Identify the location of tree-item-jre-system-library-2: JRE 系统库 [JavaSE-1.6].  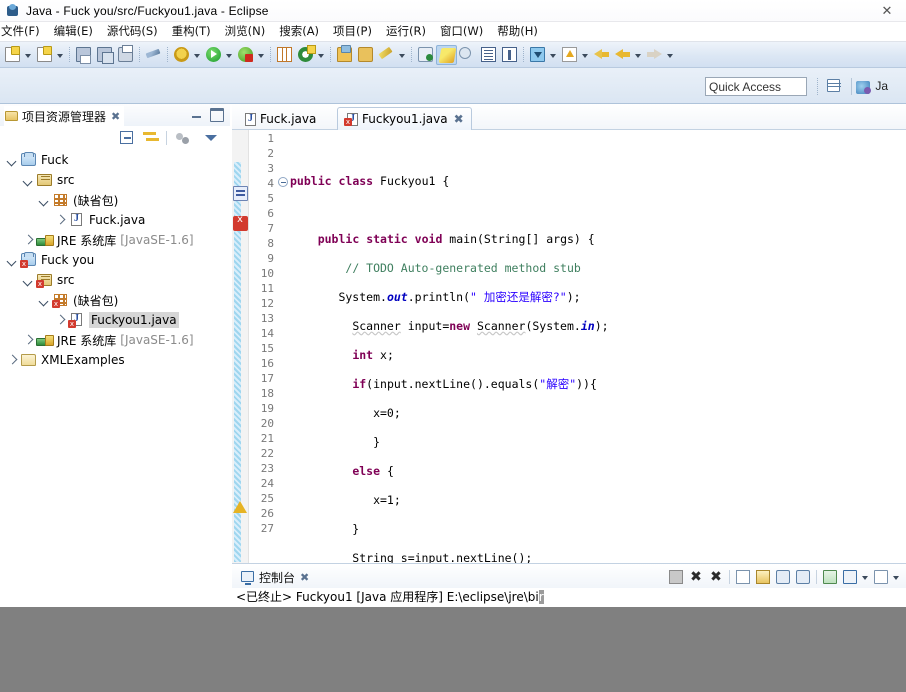
(115, 340).